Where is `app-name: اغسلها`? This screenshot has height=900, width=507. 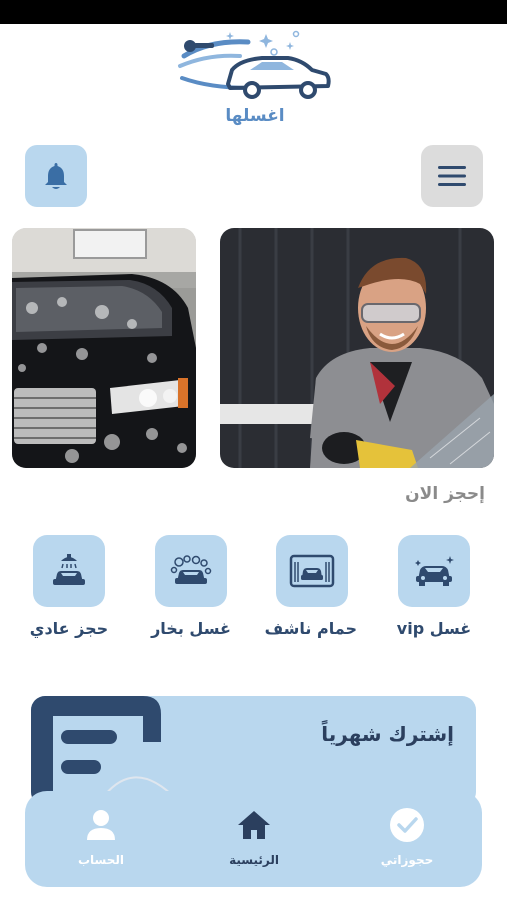
app-name: اغسلها is located at coordinates (255, 116).